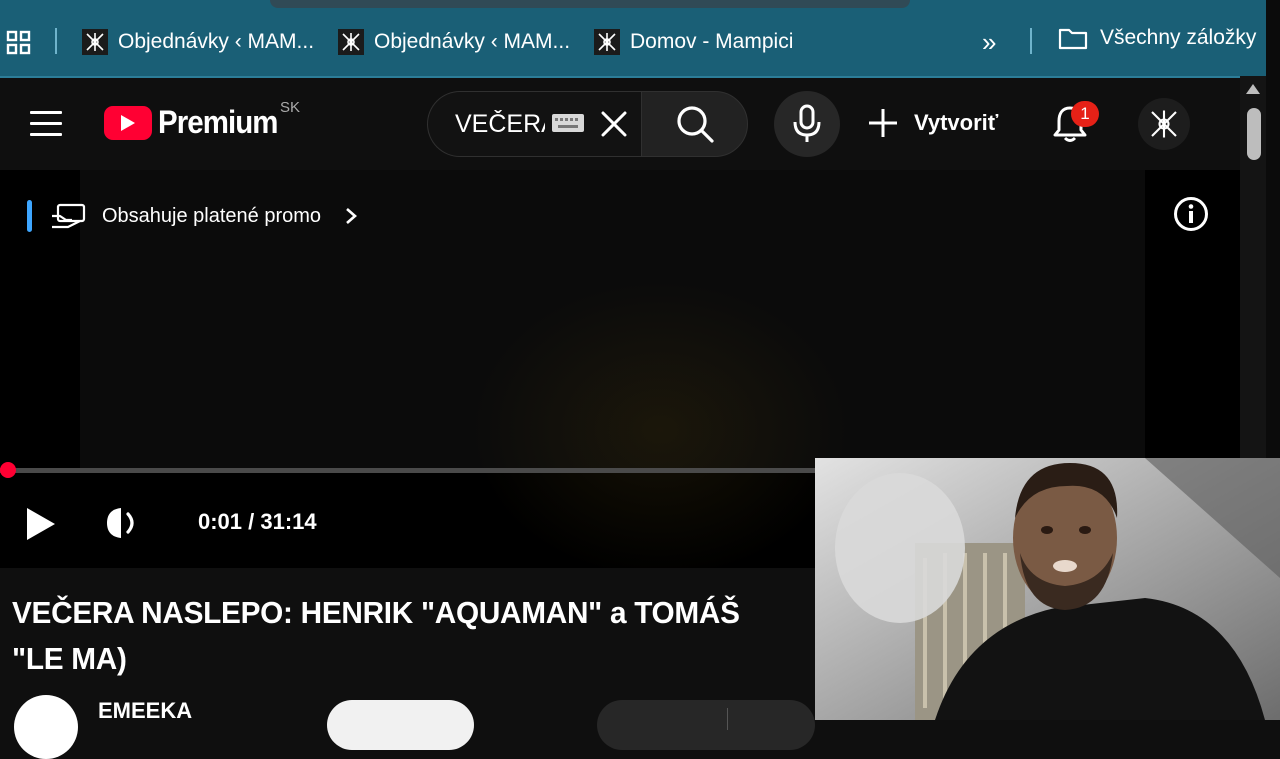 Image resolution: width=1280 pixels, height=759 pixels. I want to click on tab-strip-edge, so click(590, 4).